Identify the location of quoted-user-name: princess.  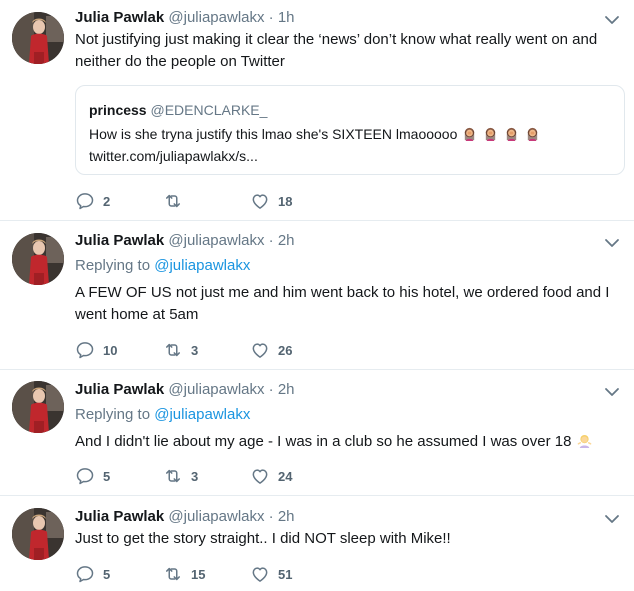
(118, 110).